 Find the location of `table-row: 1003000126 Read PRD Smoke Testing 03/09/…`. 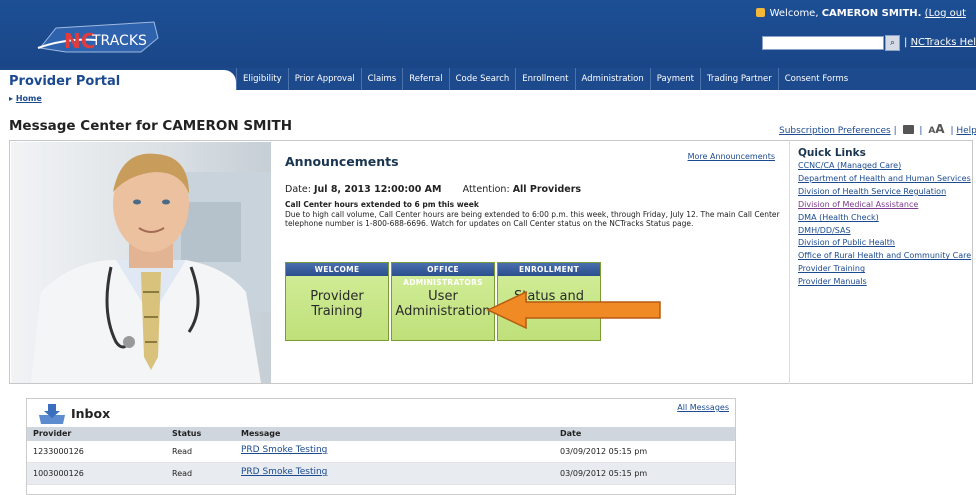

table-row: 1003000126 Read PRD Smoke Testing 03/09/… is located at coordinates (381, 474).